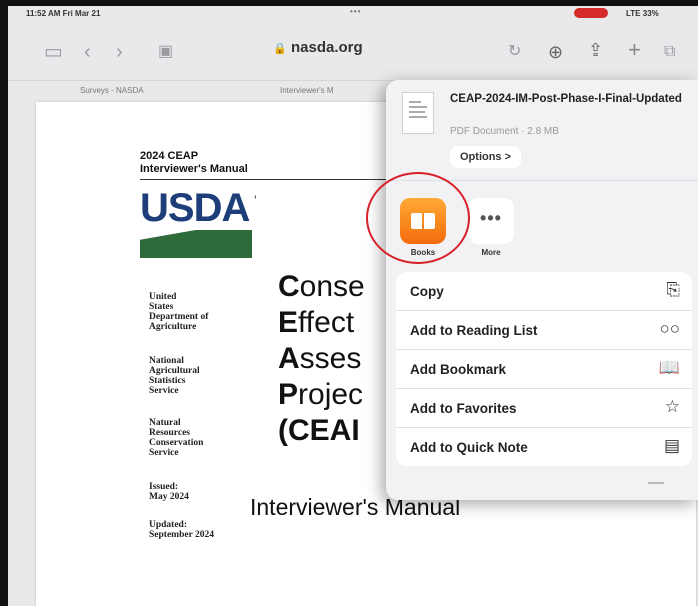 This screenshot has width=698, height=606. I want to click on agency-line: Natural, so click(165, 423).